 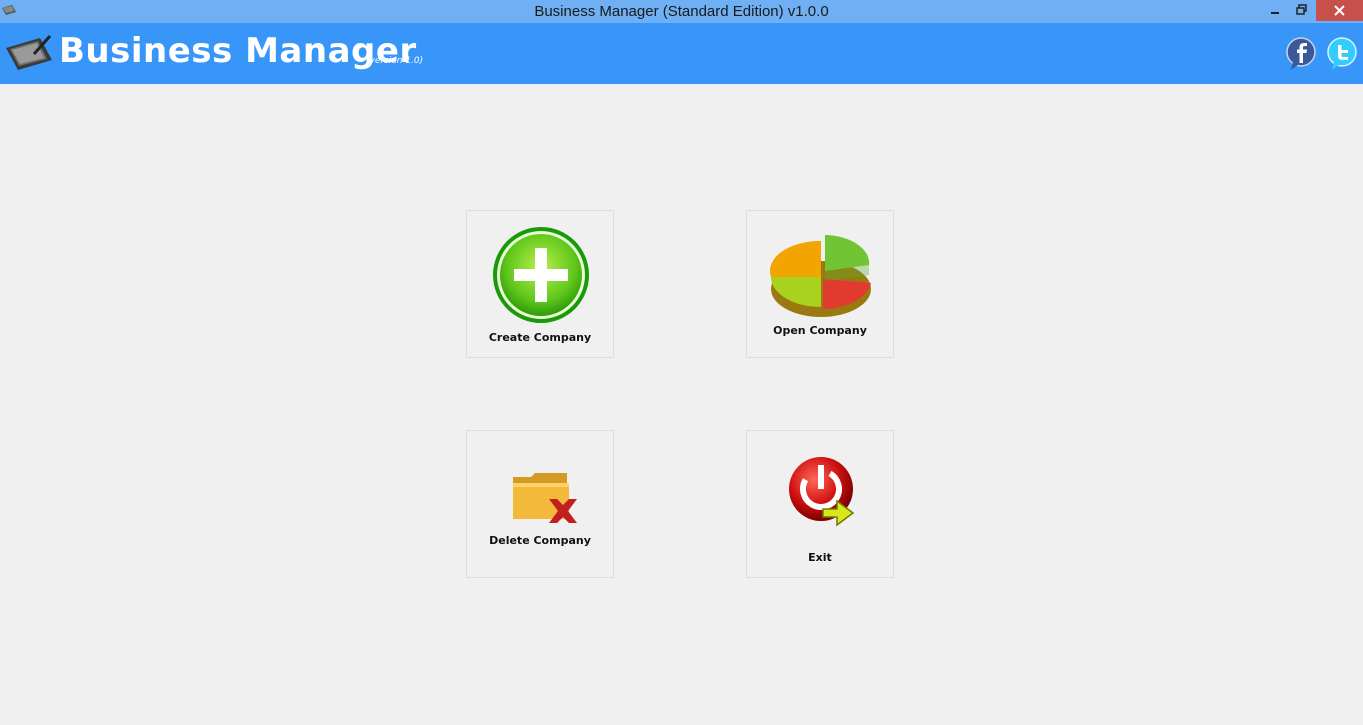 I want to click on create-company-button: Create Company, so click(x=540, y=284).